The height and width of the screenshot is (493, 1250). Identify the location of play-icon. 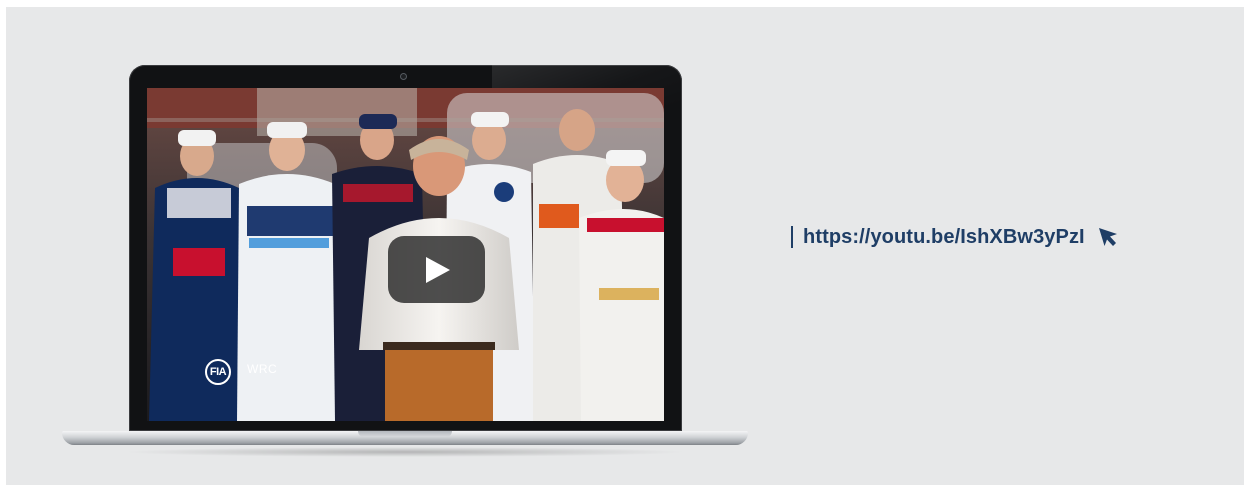
(438, 270).